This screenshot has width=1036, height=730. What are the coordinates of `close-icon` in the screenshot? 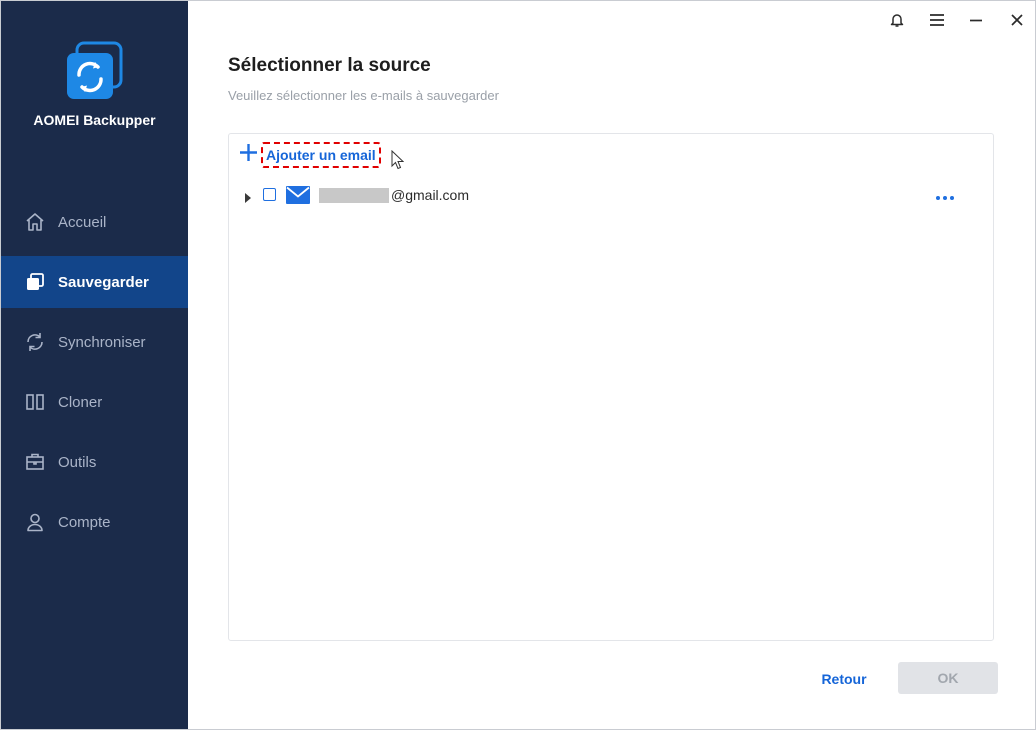 It's located at (1017, 22).